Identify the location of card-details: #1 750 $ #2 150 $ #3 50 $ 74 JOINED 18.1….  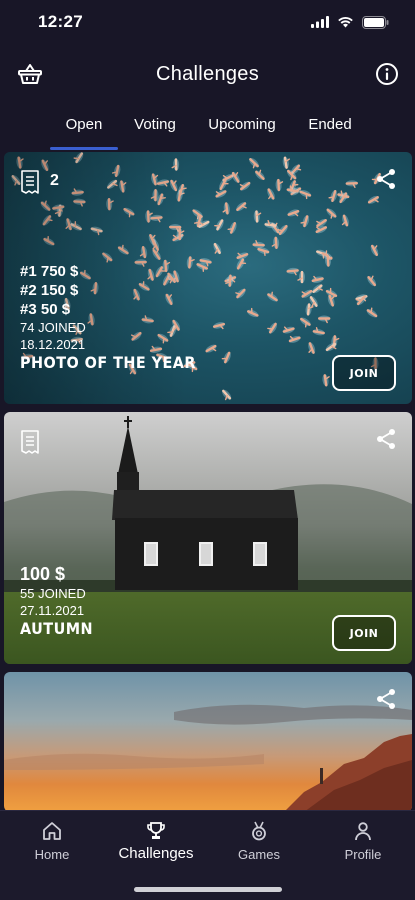
(117, 317).